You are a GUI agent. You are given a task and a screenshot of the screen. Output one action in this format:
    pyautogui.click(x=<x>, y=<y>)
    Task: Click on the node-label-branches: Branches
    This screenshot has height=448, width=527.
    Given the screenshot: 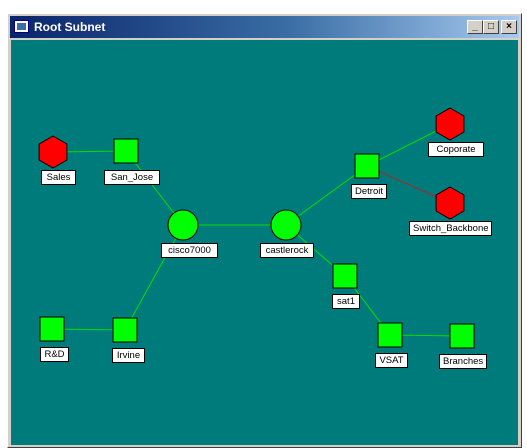 What is the action you would take?
    pyautogui.click(x=463, y=361)
    